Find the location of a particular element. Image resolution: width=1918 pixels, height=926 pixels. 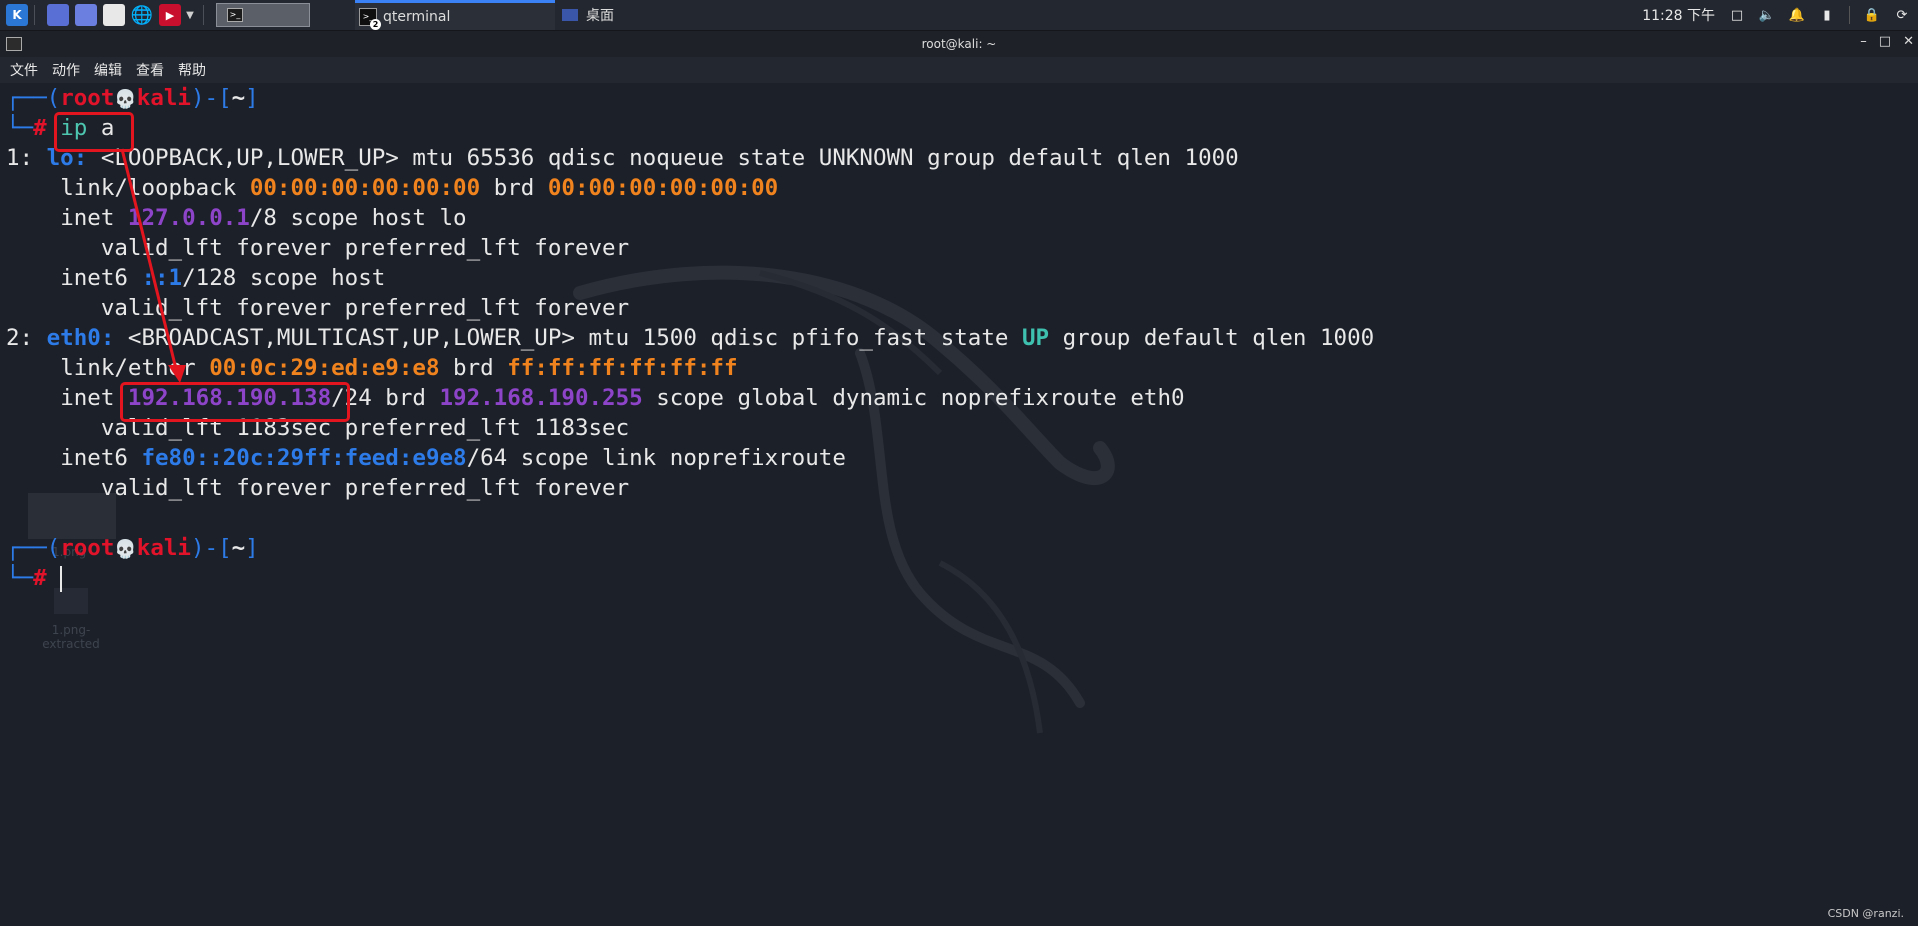

annotation-box-ip is located at coordinates (235, 402).